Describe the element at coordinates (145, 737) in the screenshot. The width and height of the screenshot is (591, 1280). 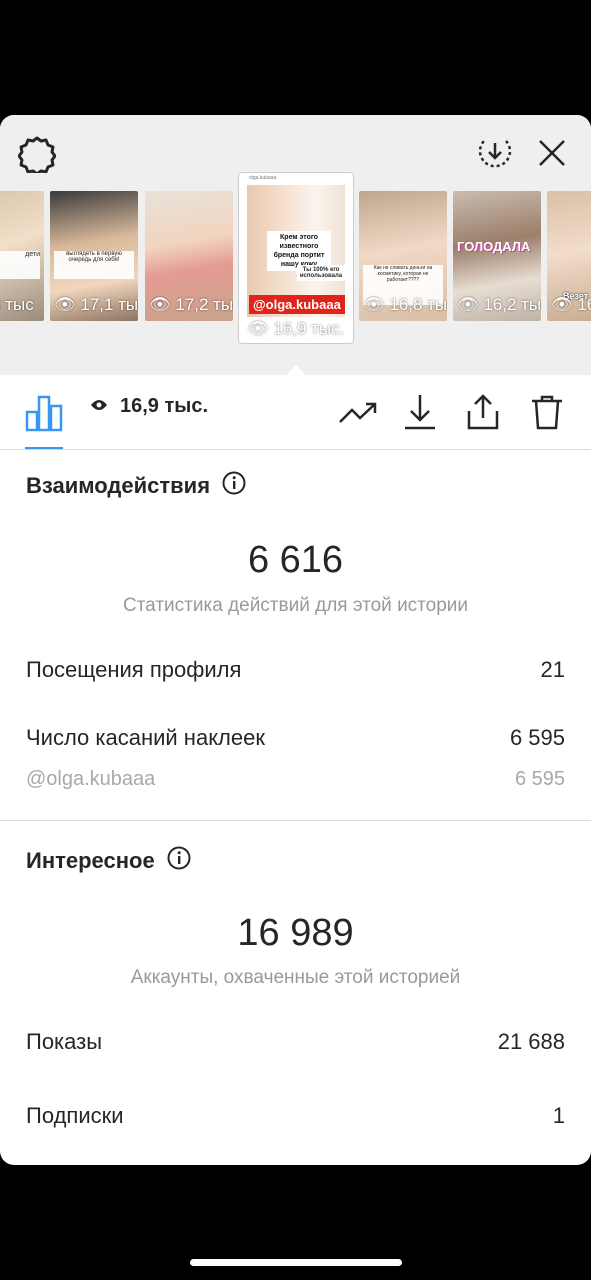
I see `sticker-taps-label: Число касаний наклеек` at that location.